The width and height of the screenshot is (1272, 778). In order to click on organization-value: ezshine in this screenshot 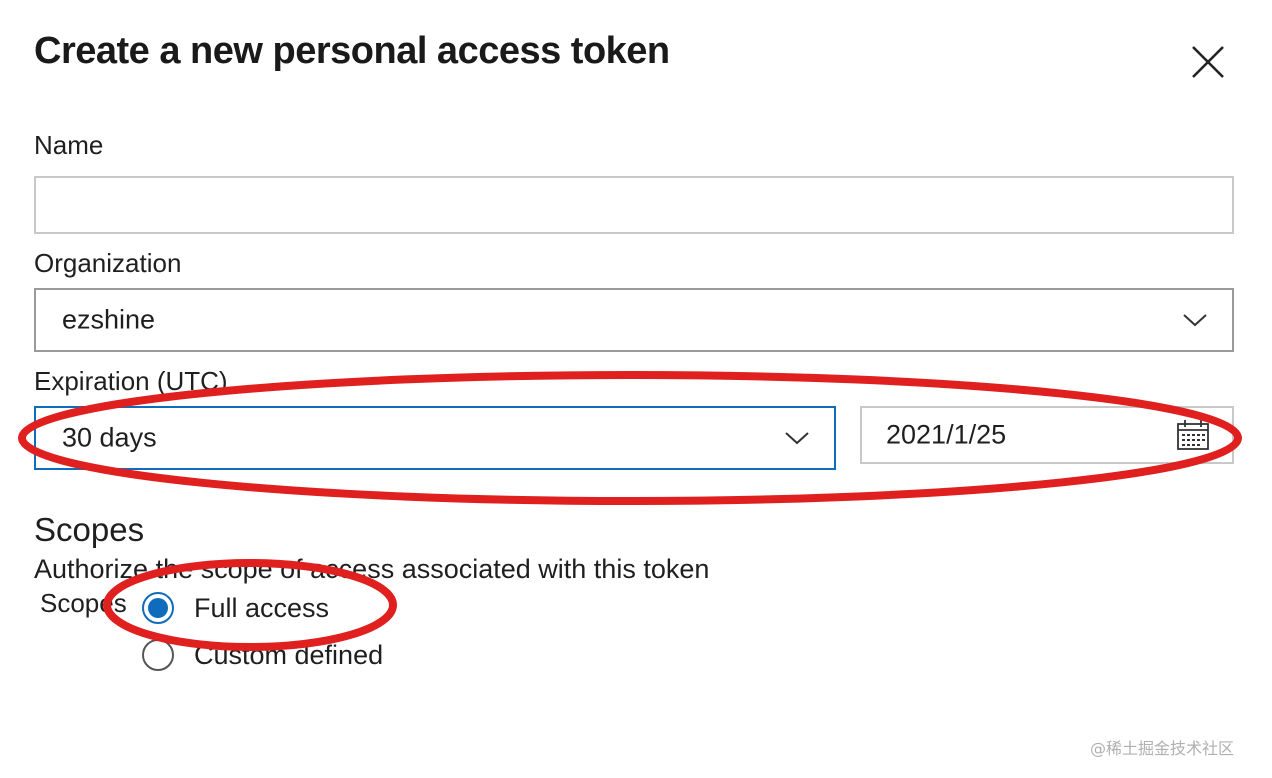, I will do `click(109, 319)`.